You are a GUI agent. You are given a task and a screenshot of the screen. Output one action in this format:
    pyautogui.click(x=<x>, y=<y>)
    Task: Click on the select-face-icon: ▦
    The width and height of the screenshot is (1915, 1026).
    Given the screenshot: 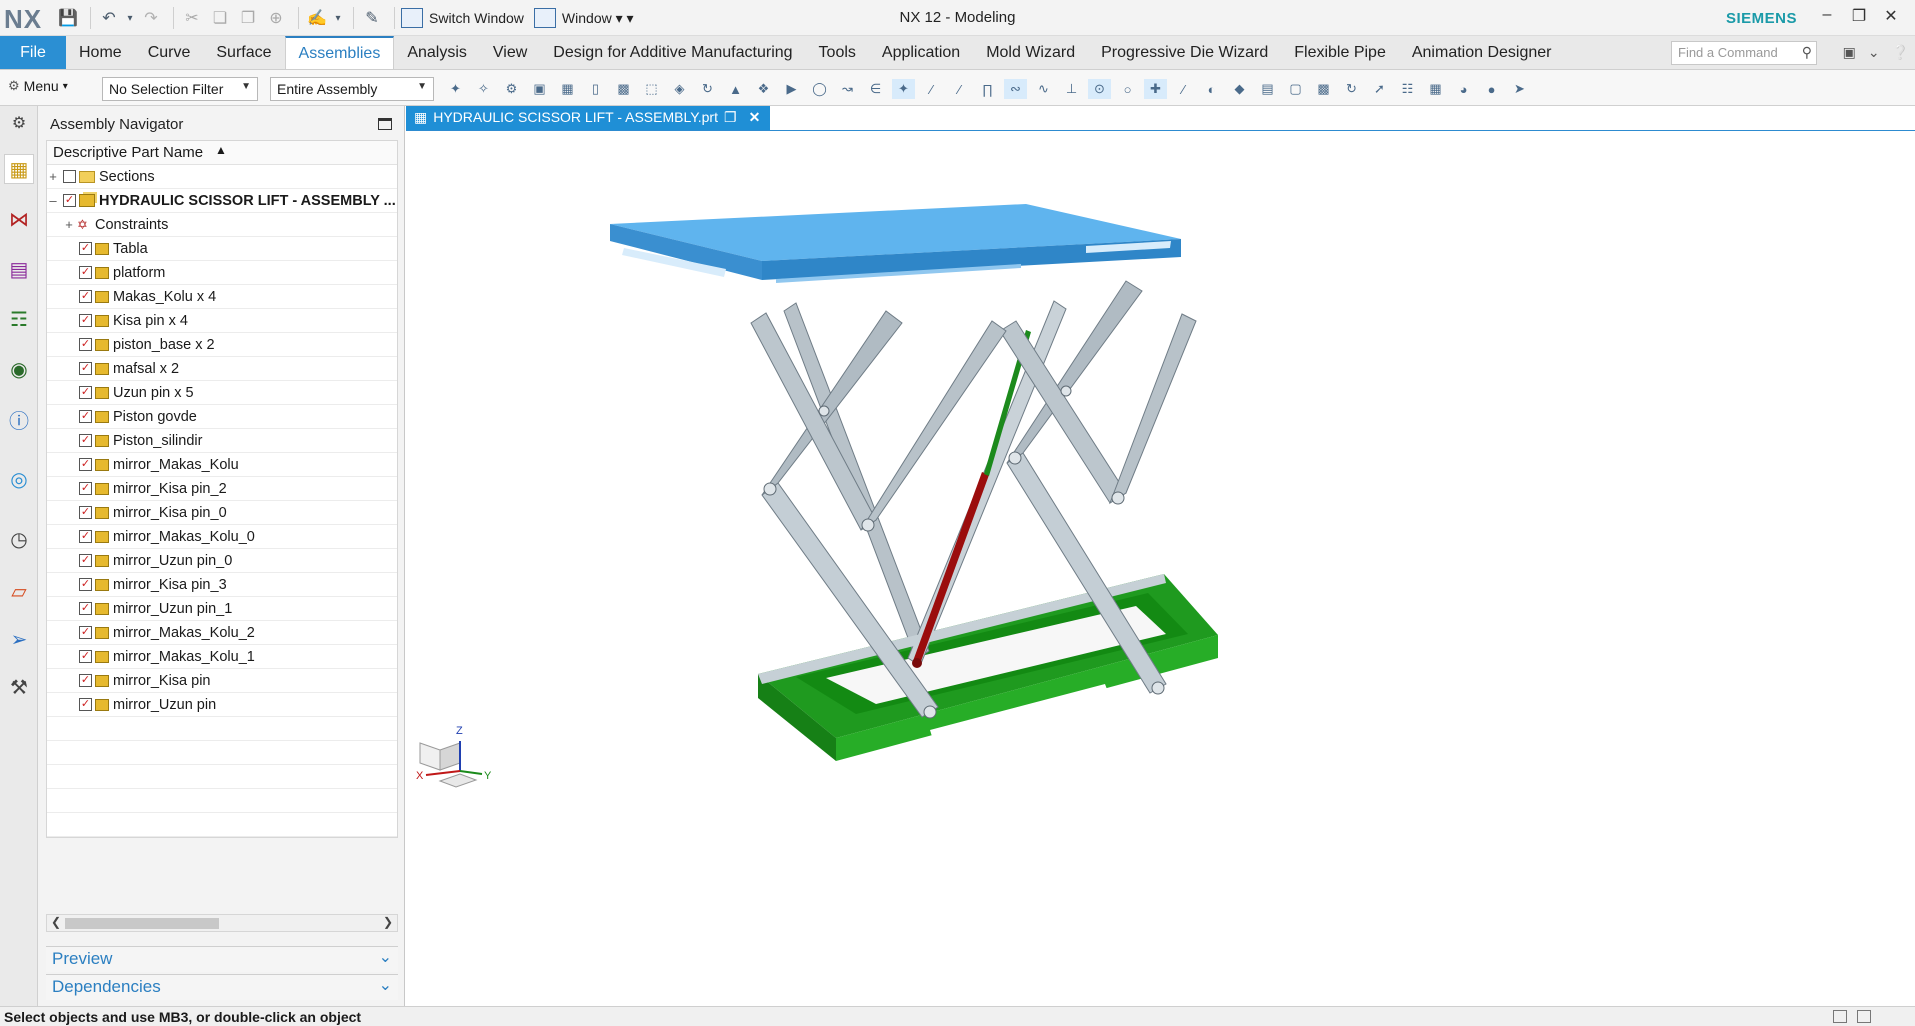 What is the action you would take?
    pyautogui.click(x=567, y=89)
    